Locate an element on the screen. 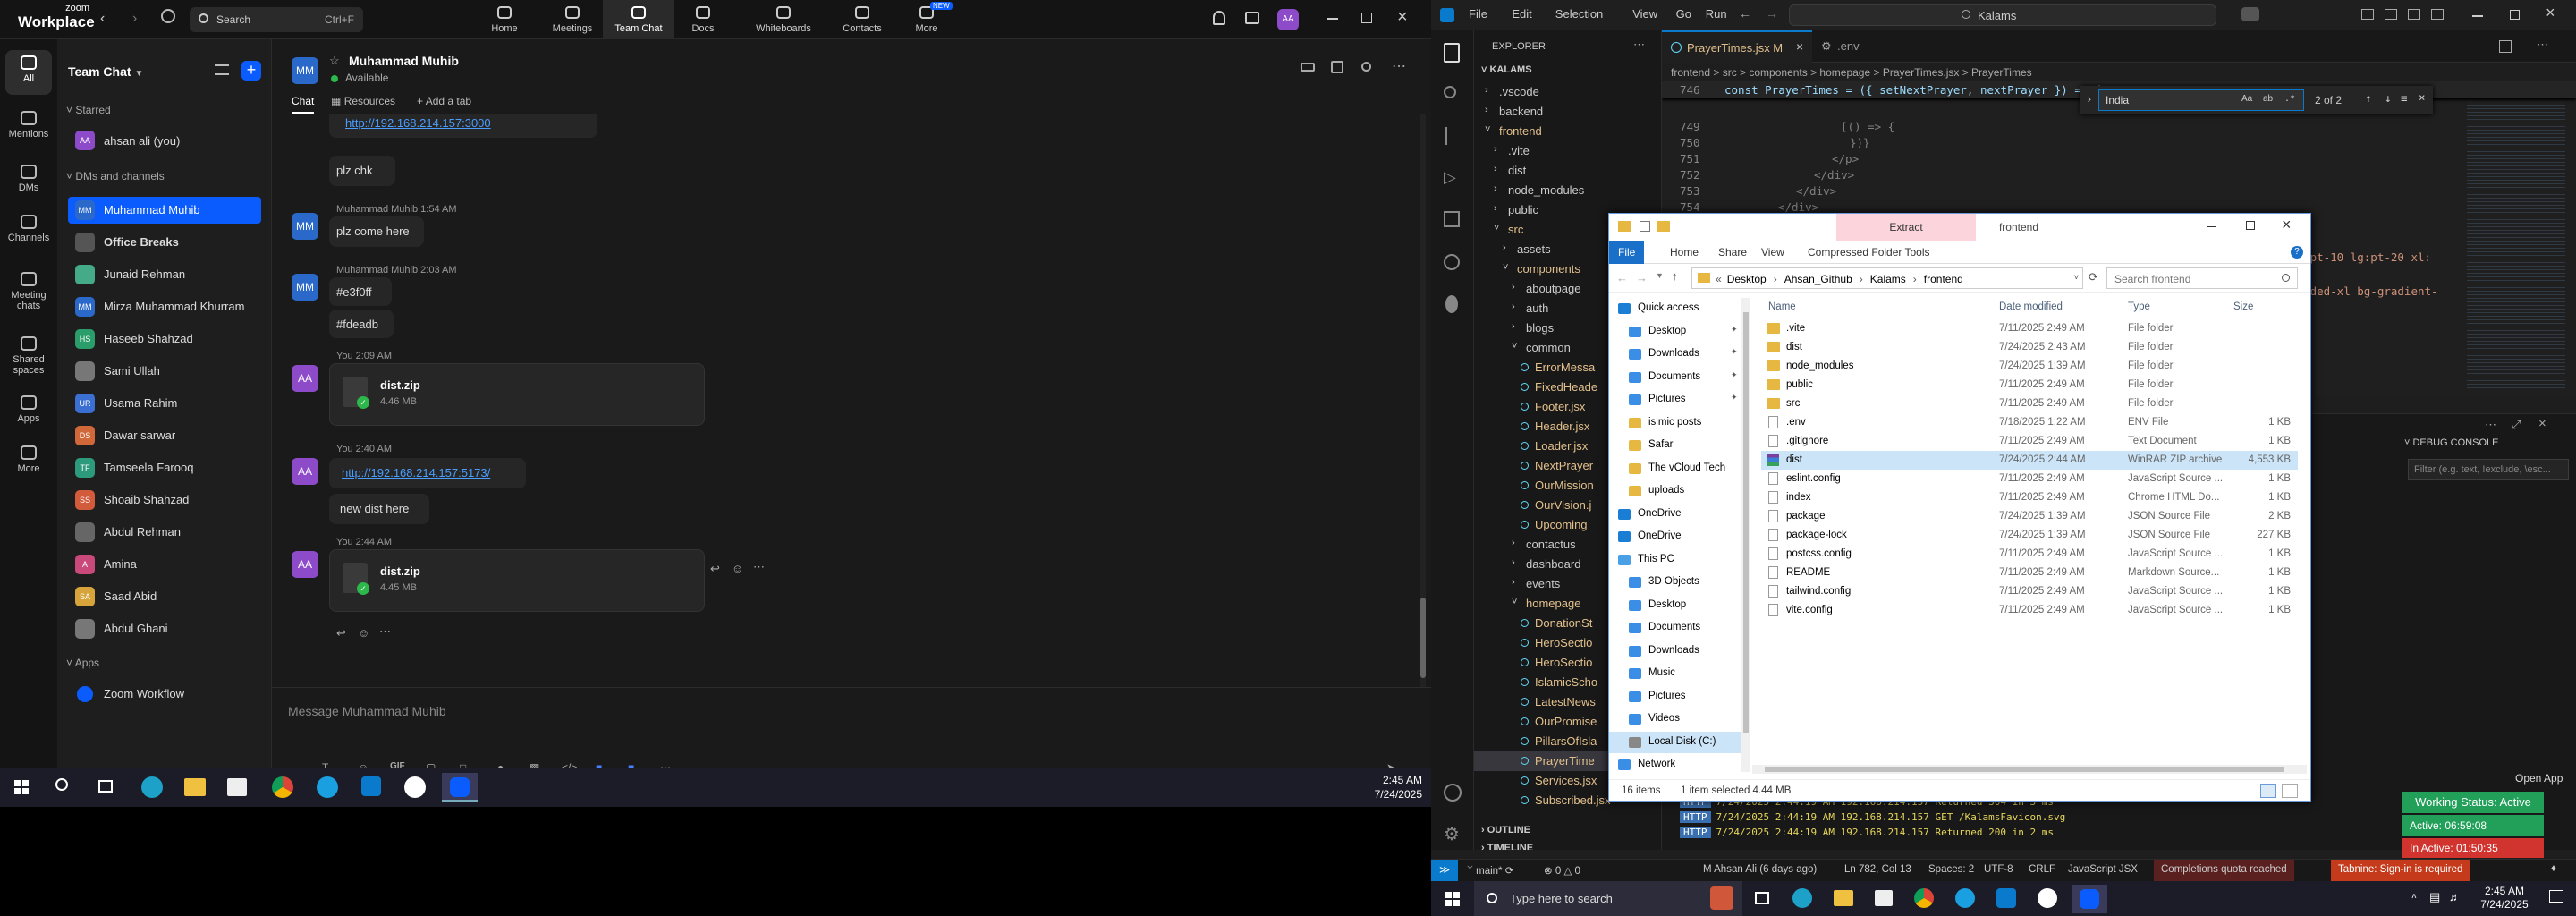 This screenshot has height=916, width=2576. ribbon-tab-compressed-folder-tools: Compressed Folder Tools is located at coordinates (1869, 252).